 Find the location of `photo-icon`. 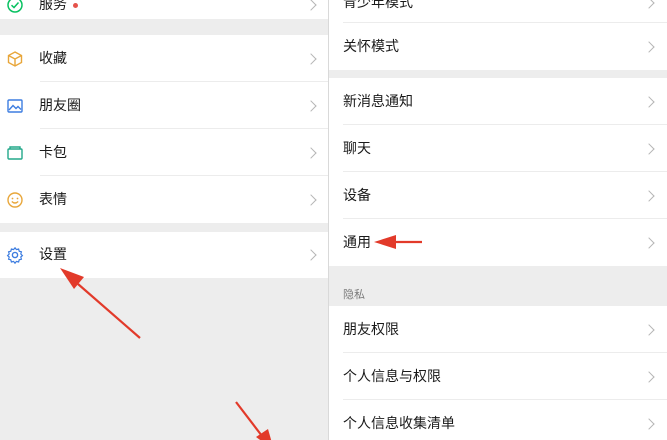

photo-icon is located at coordinates (15, 106).